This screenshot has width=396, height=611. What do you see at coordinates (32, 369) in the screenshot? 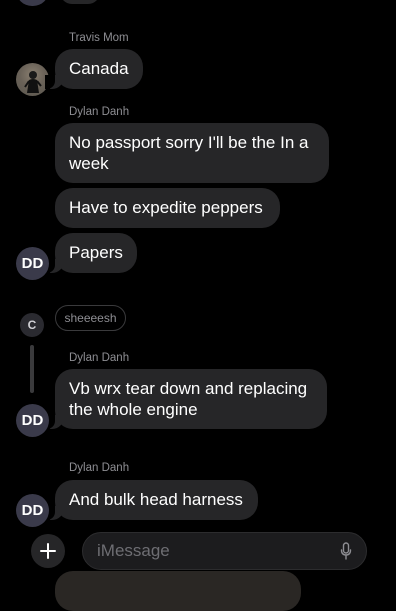
I see `thread-line` at bounding box center [32, 369].